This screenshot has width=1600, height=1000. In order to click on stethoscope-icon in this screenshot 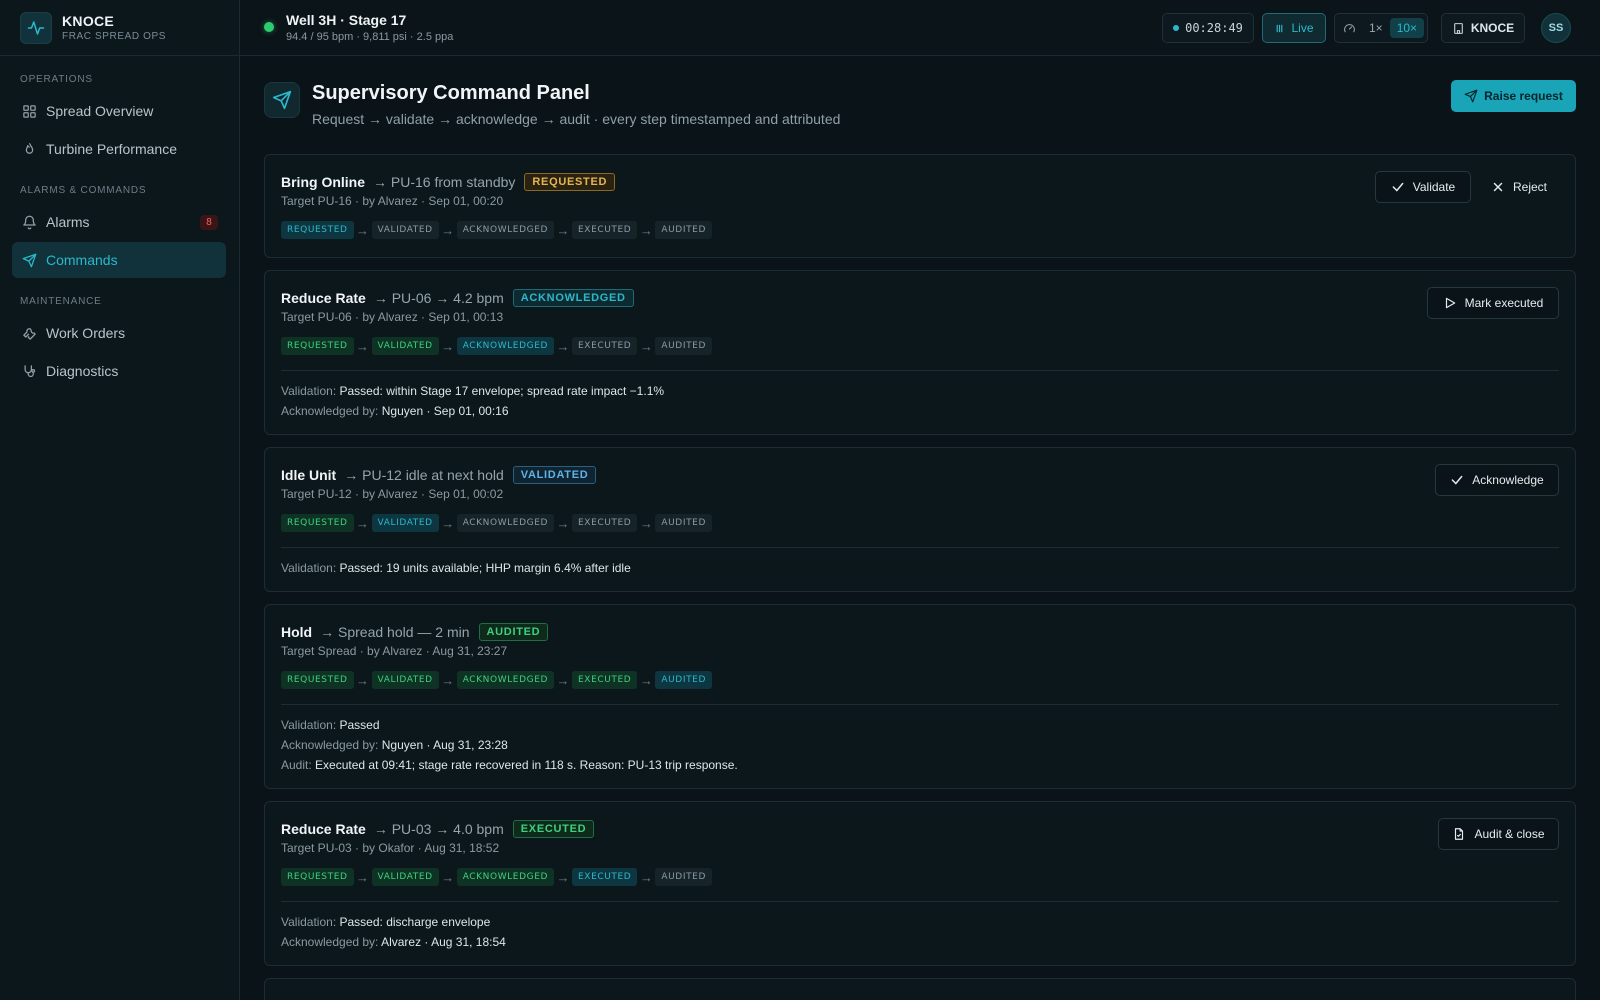, I will do `click(29, 371)`.